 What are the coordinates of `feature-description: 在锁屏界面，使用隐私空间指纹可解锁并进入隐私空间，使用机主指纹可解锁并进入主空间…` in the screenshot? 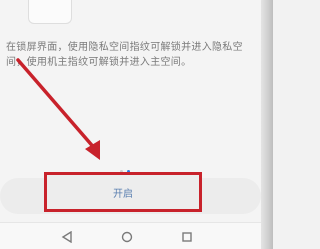 It's located at (124, 55).